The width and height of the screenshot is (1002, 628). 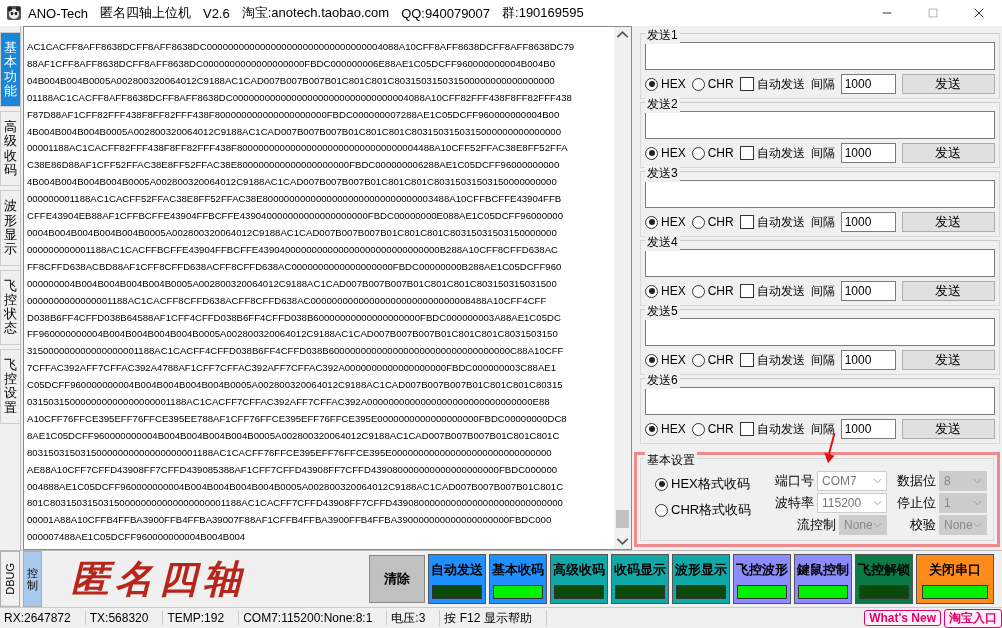 I want to click on status-text: 按 F12 显示帮助, so click(x=493, y=618).